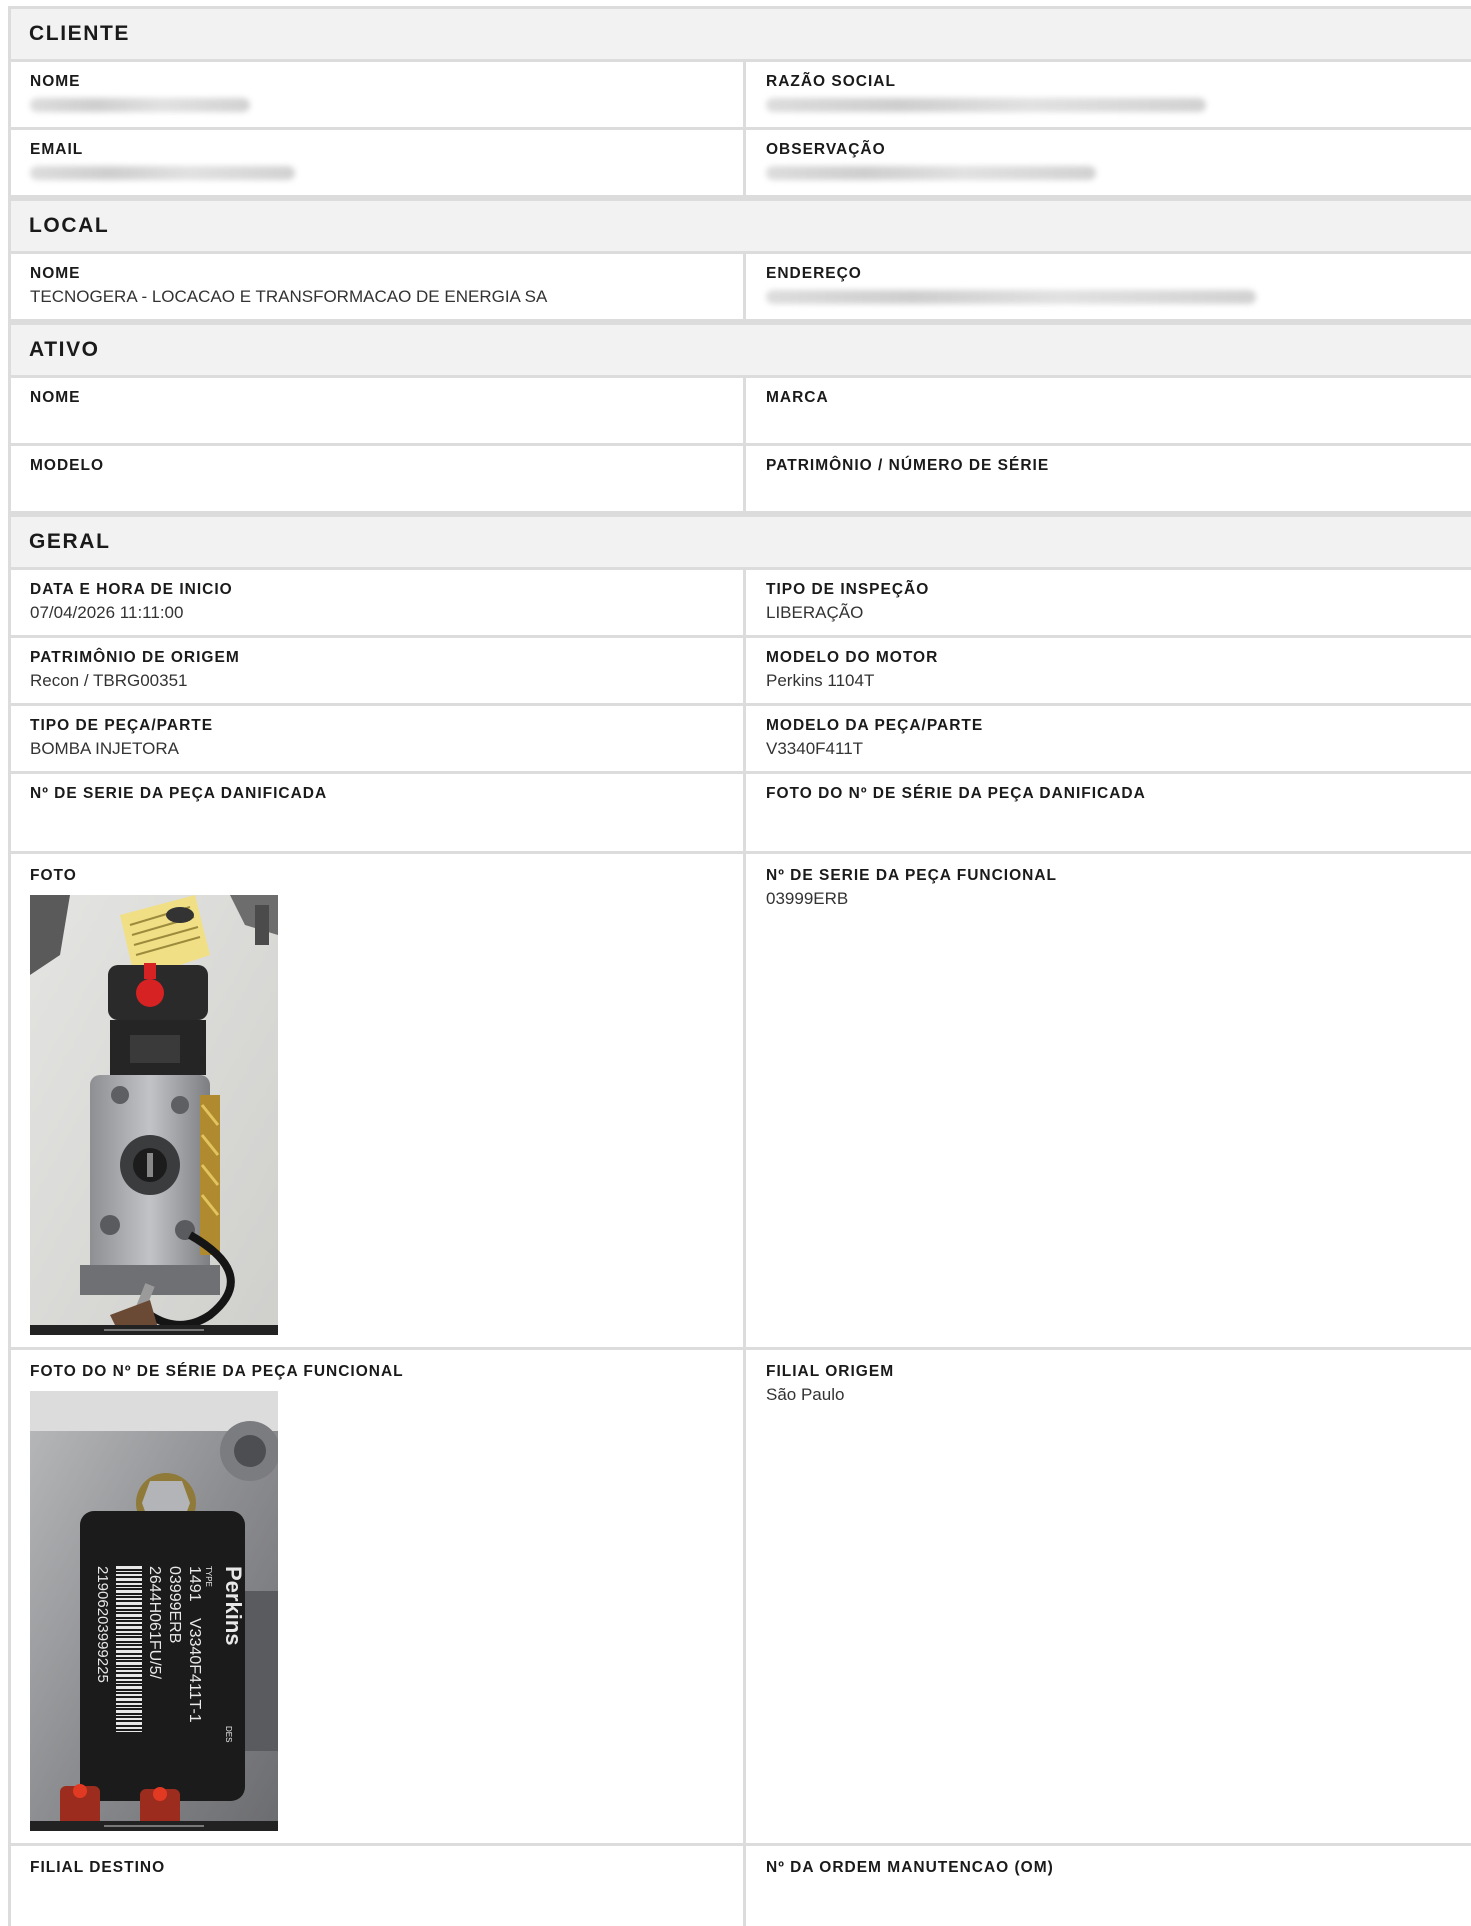 The image size is (1471, 1926). Describe the element at coordinates (208, 1576) in the screenshot. I see `plate-type-word: TYPE` at that location.